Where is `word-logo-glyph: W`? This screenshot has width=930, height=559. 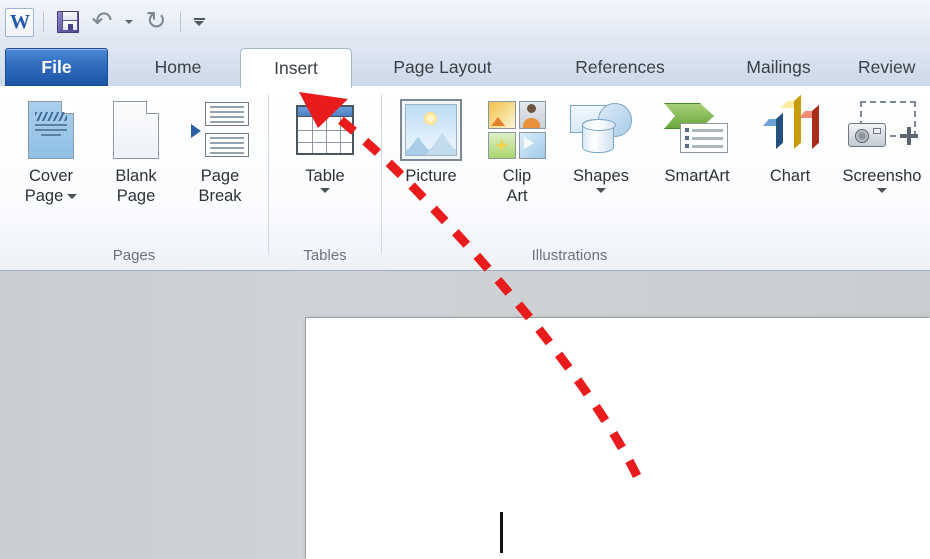 word-logo-glyph: W is located at coordinates (20, 22).